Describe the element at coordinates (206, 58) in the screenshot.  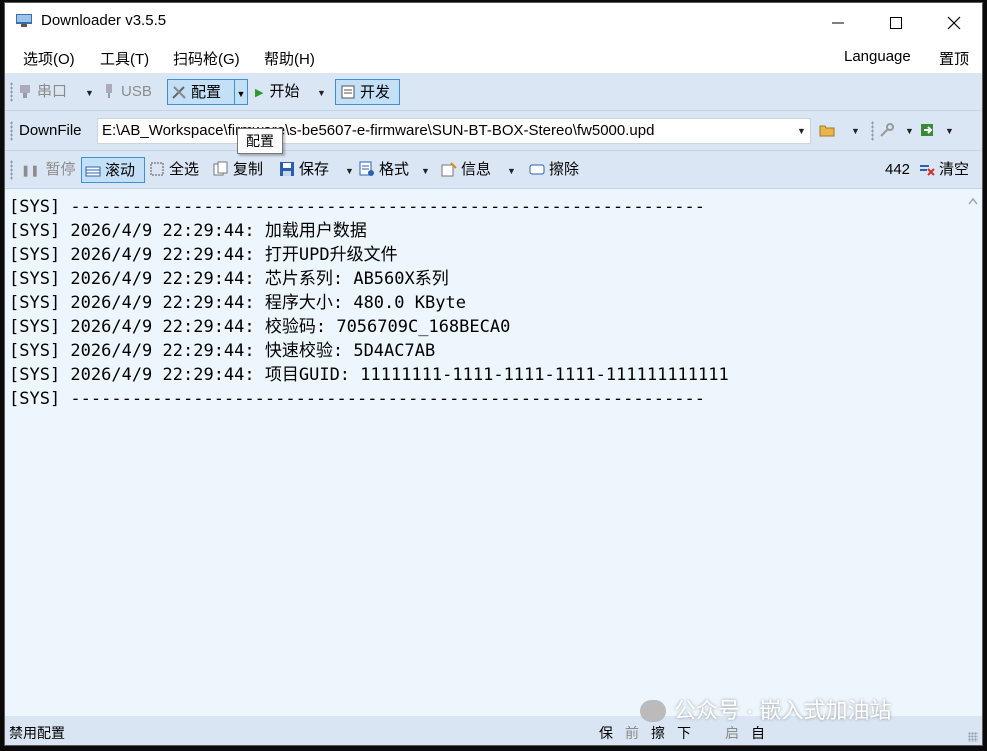
I see `menu-scanner: 扫码枪(G)` at that location.